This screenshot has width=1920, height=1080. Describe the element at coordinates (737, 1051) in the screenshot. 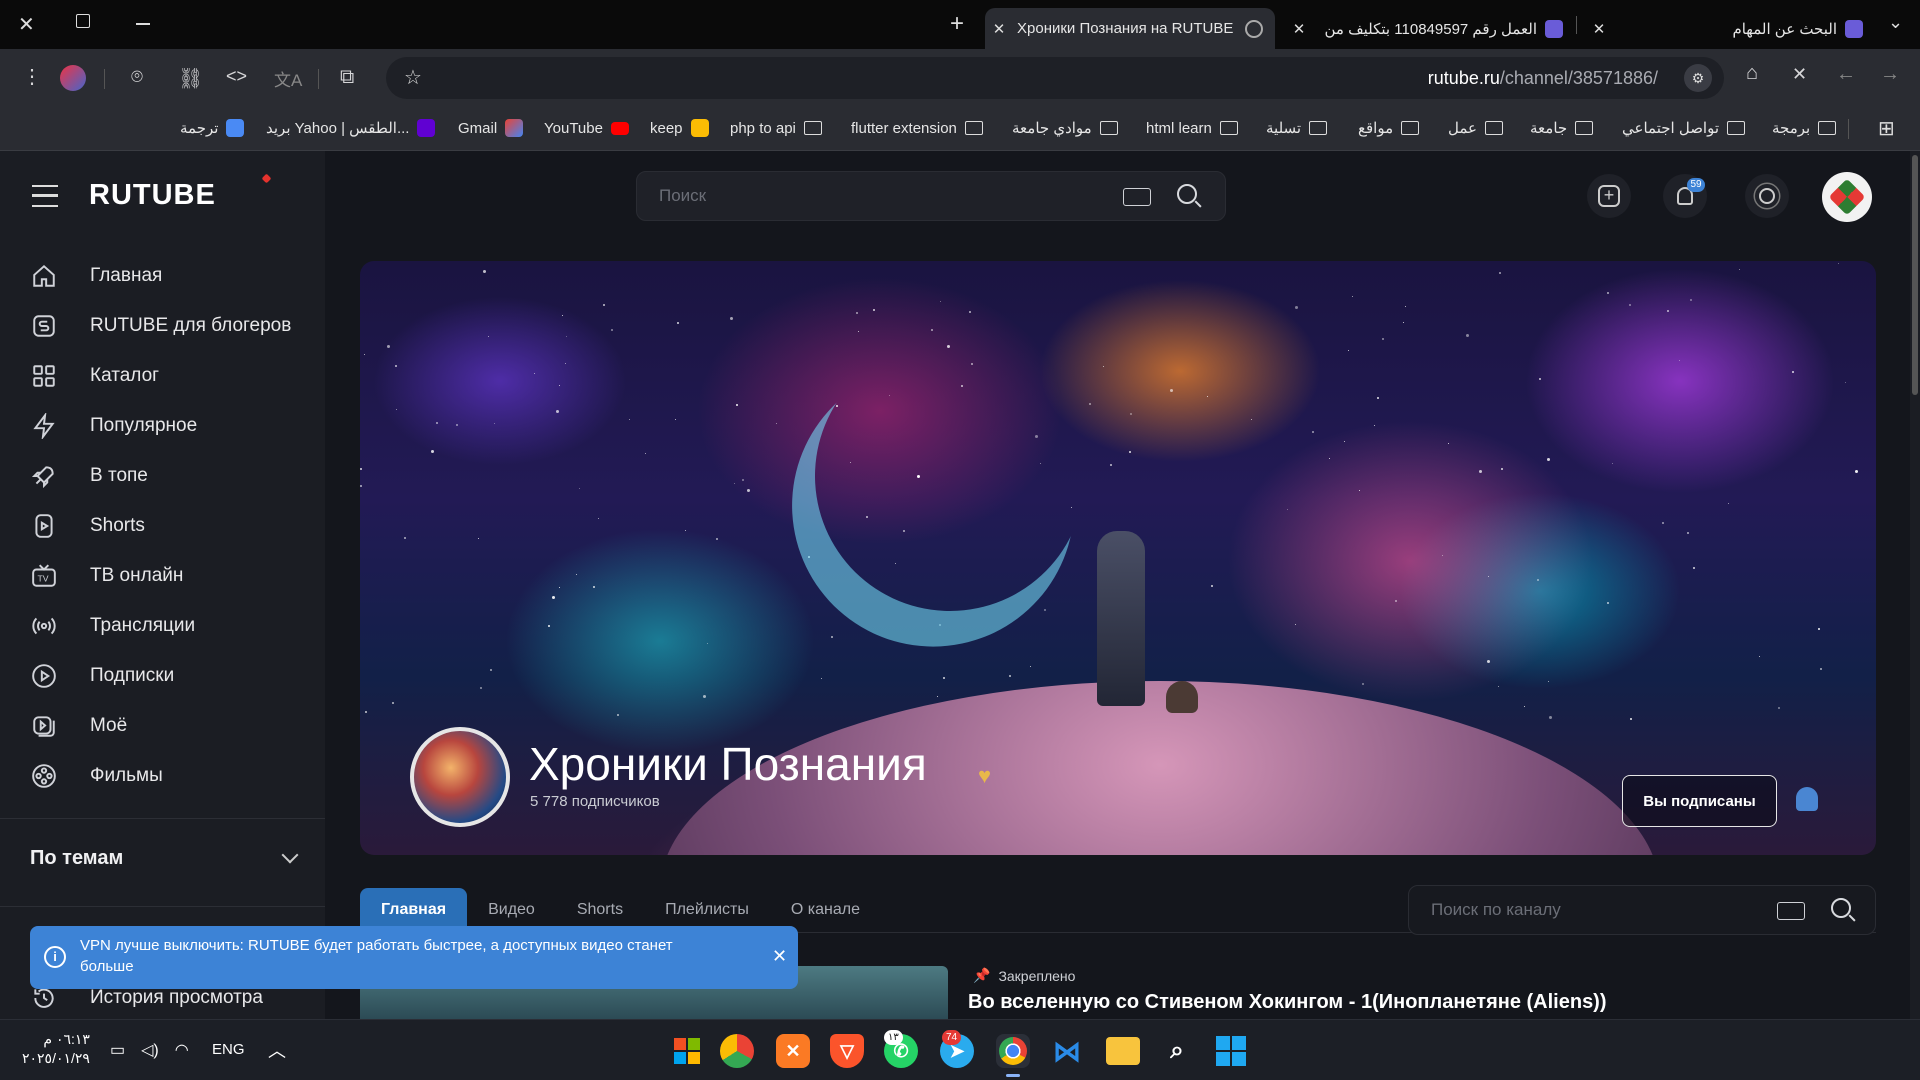

I see `chrome-profile-icon` at that location.